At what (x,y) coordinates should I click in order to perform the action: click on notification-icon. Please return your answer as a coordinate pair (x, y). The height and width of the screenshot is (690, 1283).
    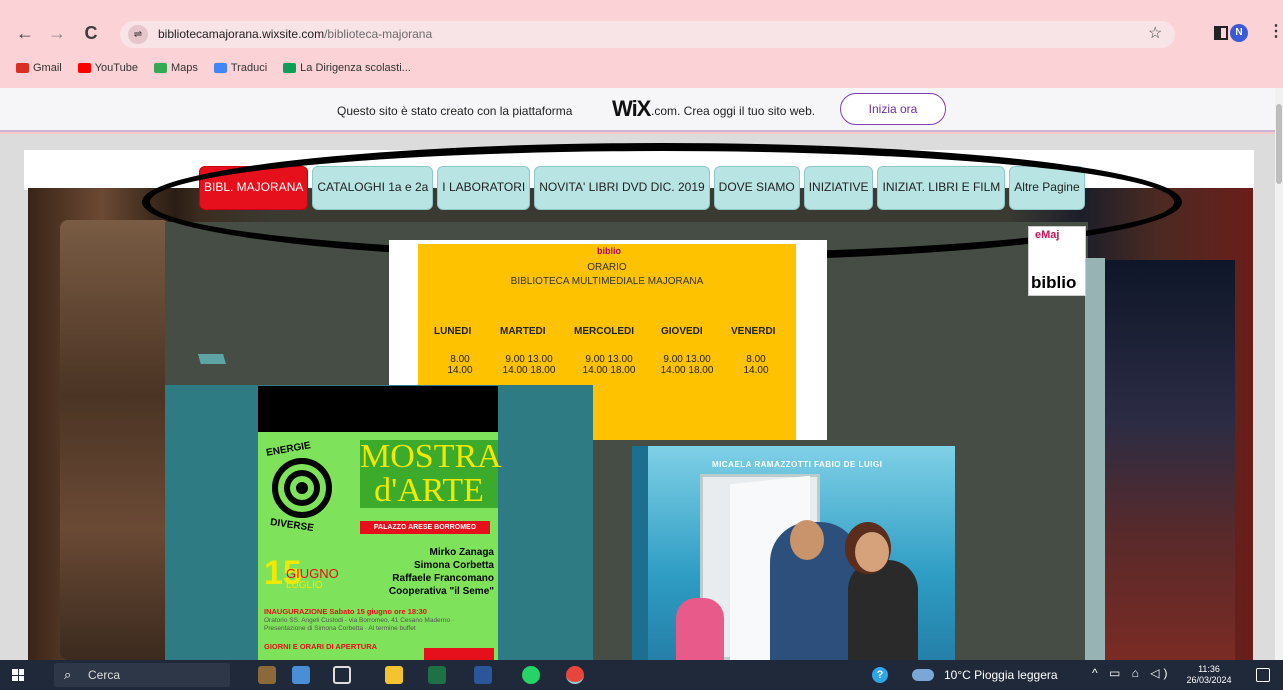
    Looking at the image, I should click on (1263, 675).